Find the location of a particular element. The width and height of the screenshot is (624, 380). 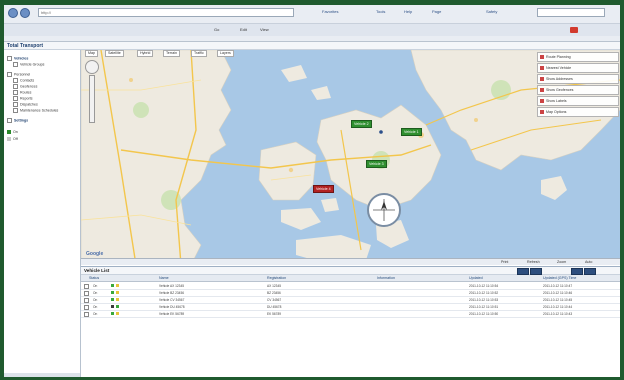

address-bar: http:// is located at coordinates (166, 12).